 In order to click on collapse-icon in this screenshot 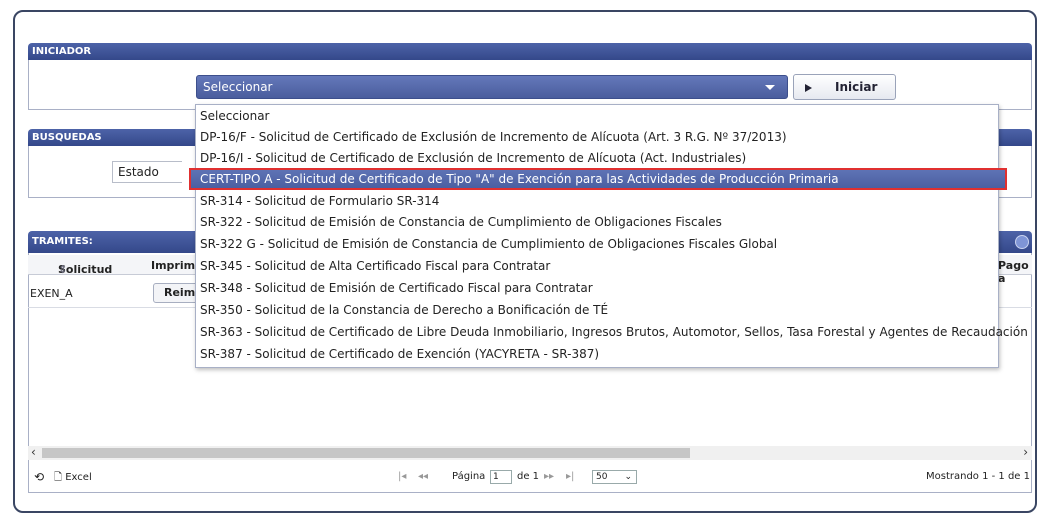, I will do `click(1022, 242)`.